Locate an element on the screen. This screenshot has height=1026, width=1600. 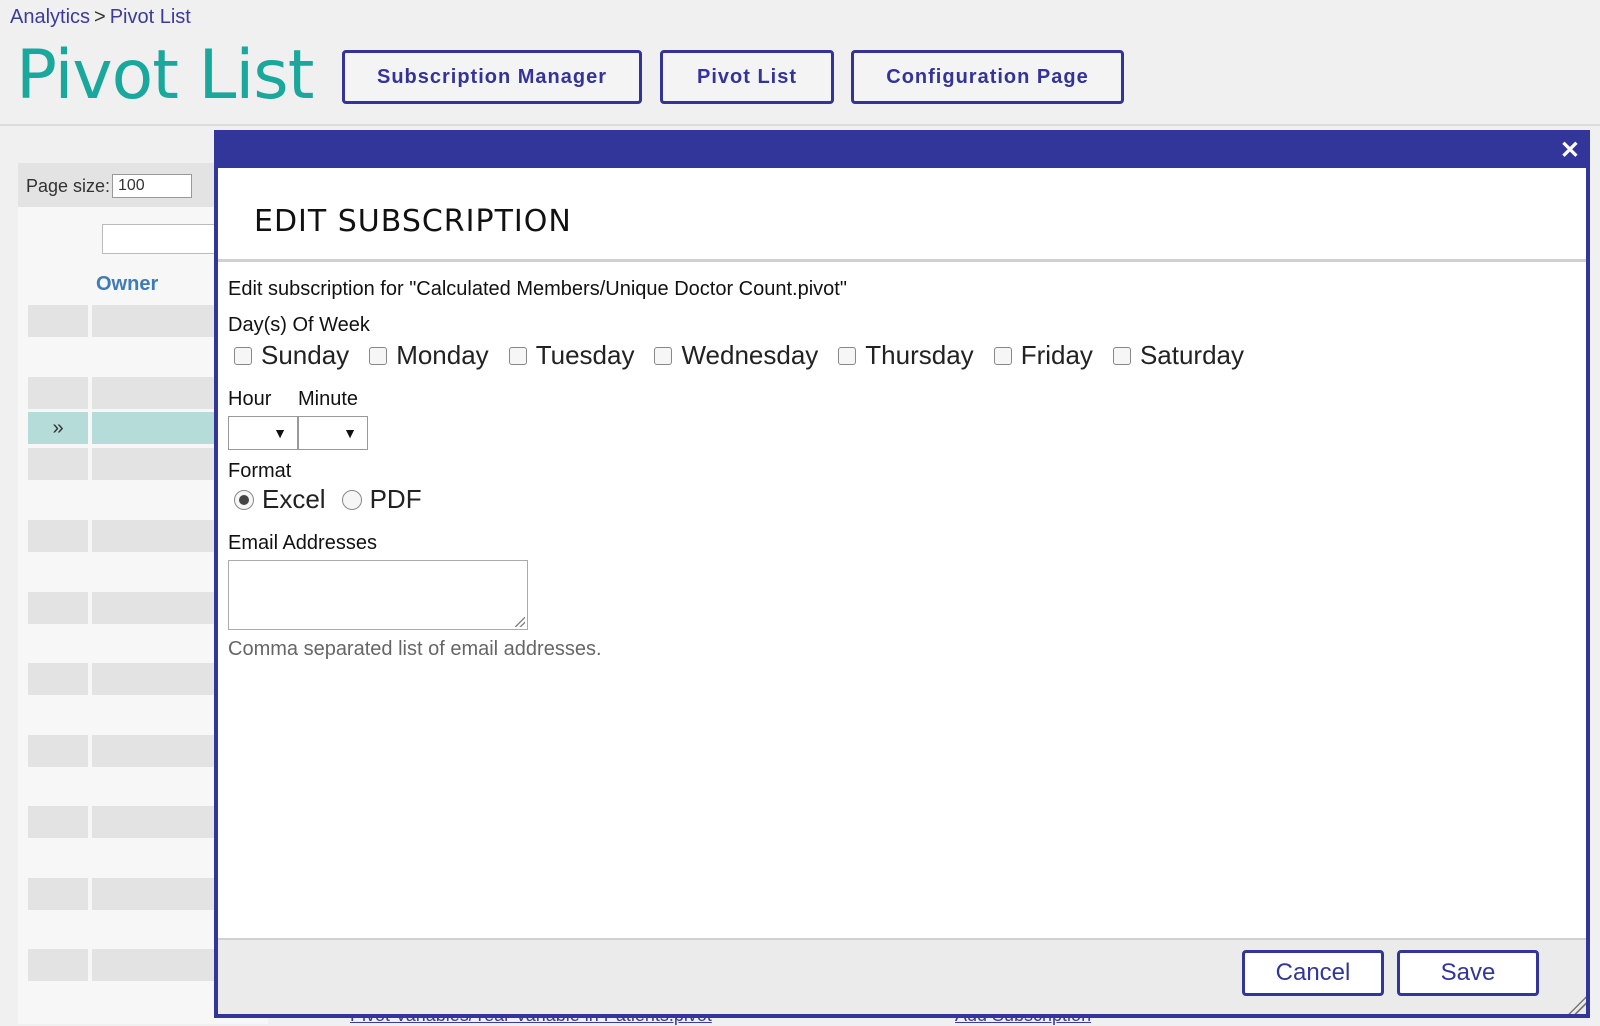
day-label: Sunday is located at coordinates (305, 355).